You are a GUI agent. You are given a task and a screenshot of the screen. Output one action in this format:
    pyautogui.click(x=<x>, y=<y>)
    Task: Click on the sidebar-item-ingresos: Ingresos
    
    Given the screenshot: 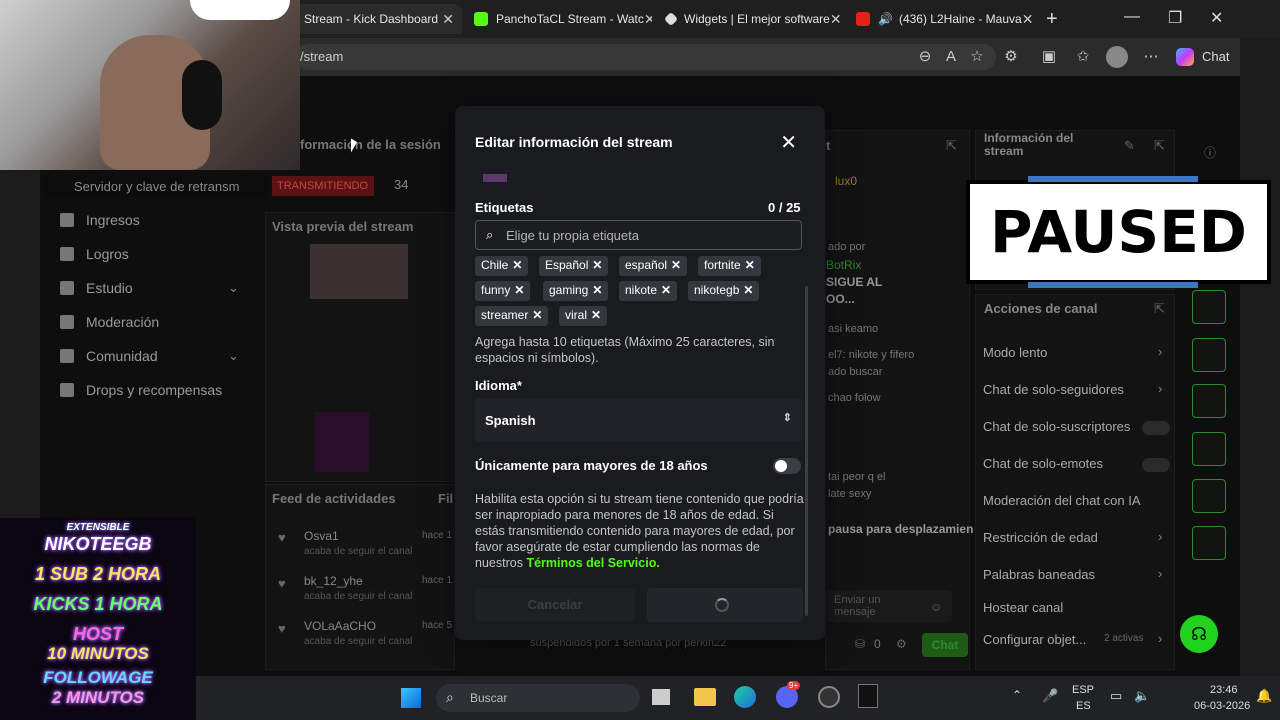 What is the action you would take?
    pyautogui.click(x=100, y=220)
    